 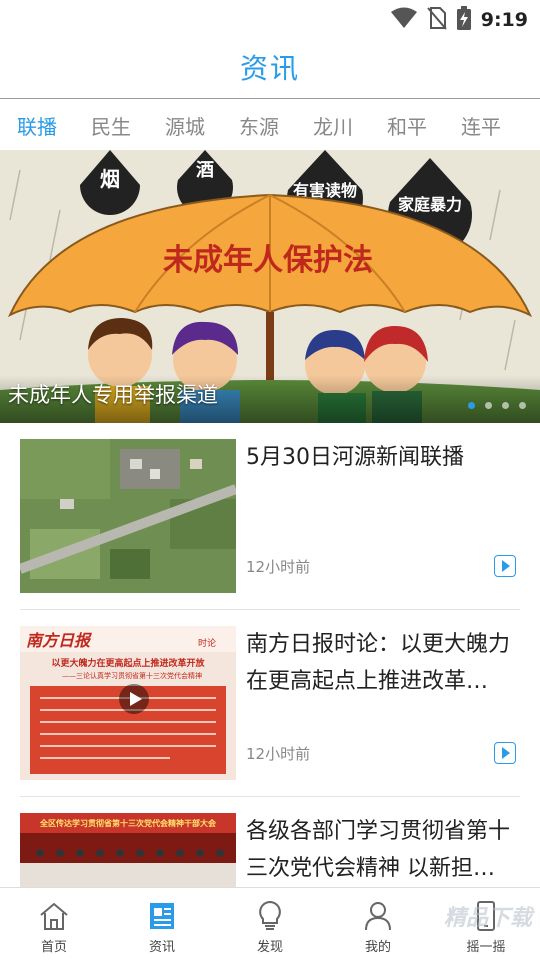 I want to click on status-icons: 9:19, so click(x=459, y=20).